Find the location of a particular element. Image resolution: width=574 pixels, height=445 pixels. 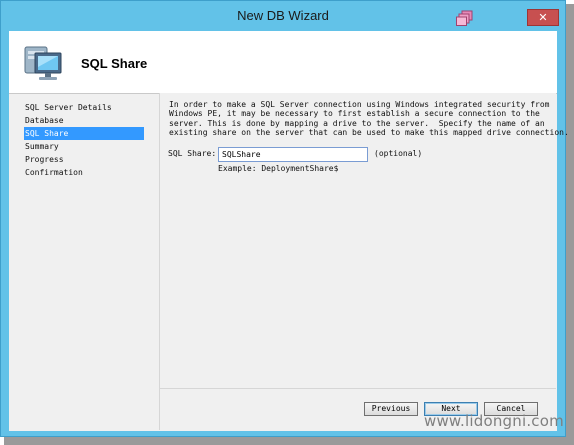

window-title: New DB Wizard is located at coordinates (283, 15).